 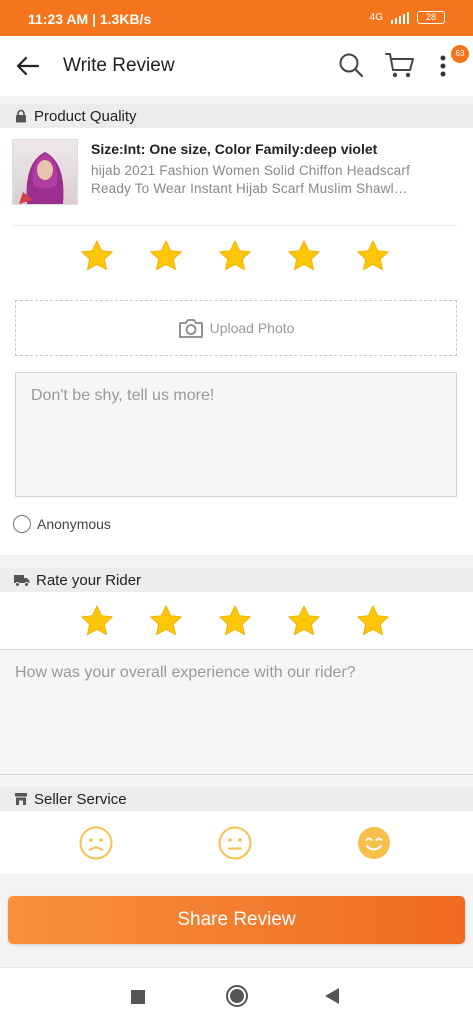 What do you see at coordinates (374, 843) in the screenshot?
I see `happy-face-icon` at bounding box center [374, 843].